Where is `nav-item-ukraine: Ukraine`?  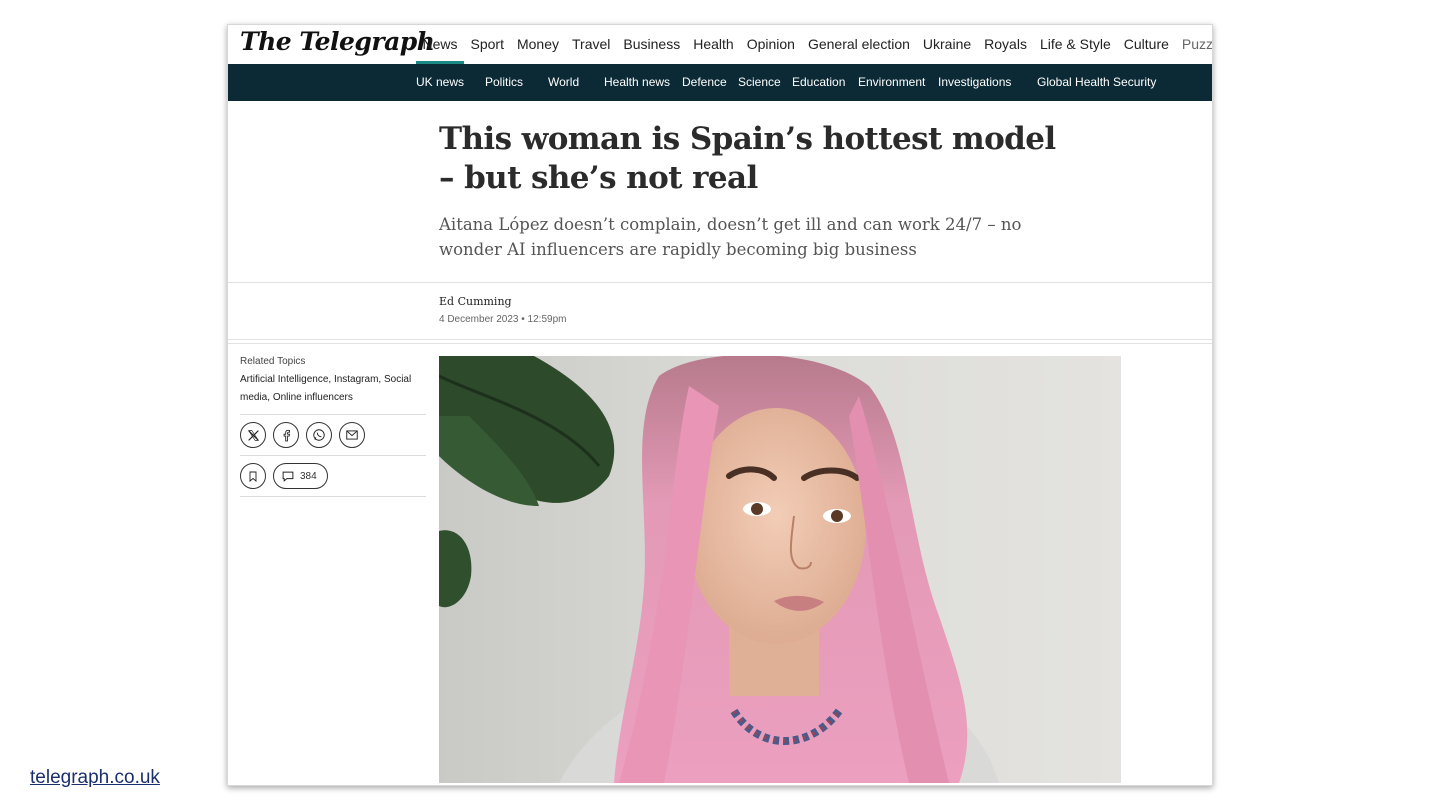
nav-item-ukraine: Ukraine is located at coordinates (946, 44).